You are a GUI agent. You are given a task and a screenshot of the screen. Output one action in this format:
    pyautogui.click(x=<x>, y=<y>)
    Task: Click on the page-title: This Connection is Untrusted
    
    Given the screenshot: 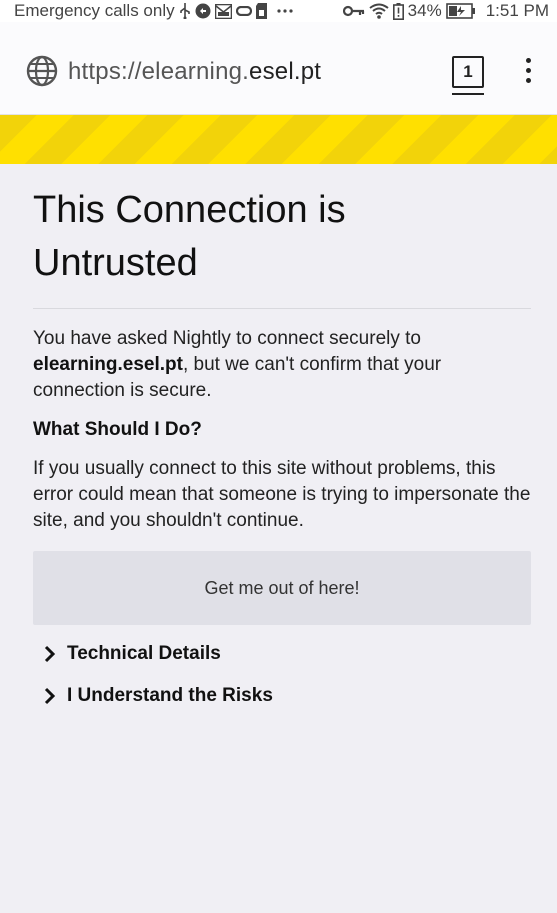 What is the action you would take?
    pyautogui.click(x=282, y=237)
    